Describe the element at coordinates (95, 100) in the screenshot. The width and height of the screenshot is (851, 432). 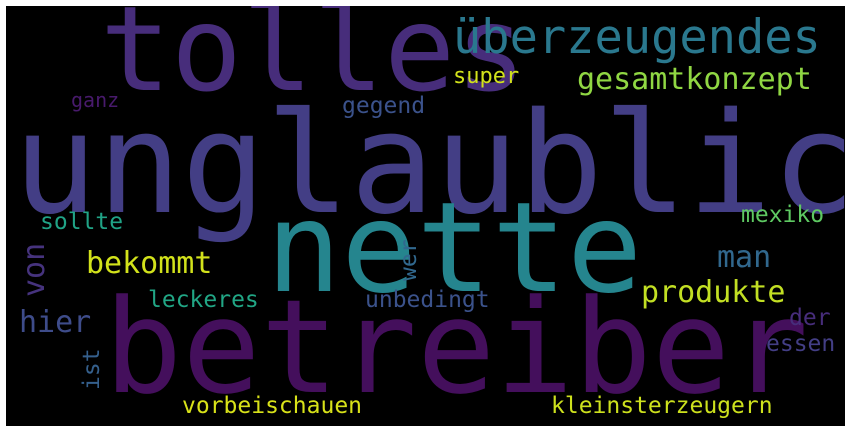
I see `word-ganz: ganz` at that location.